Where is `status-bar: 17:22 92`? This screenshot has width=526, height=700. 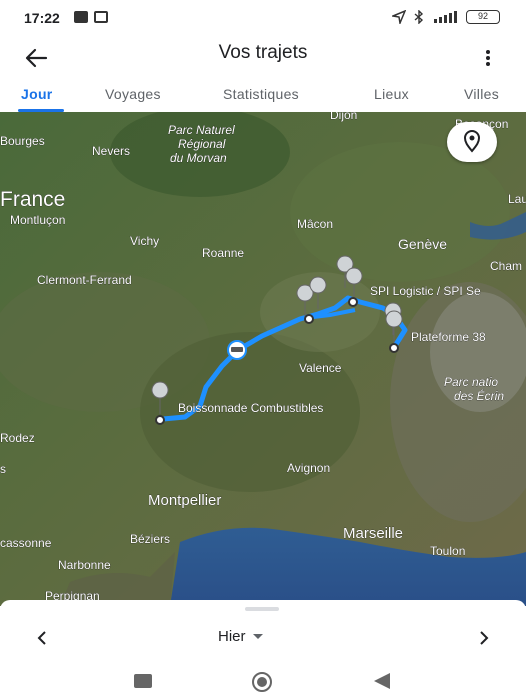 status-bar: 17:22 92 is located at coordinates (263, 18).